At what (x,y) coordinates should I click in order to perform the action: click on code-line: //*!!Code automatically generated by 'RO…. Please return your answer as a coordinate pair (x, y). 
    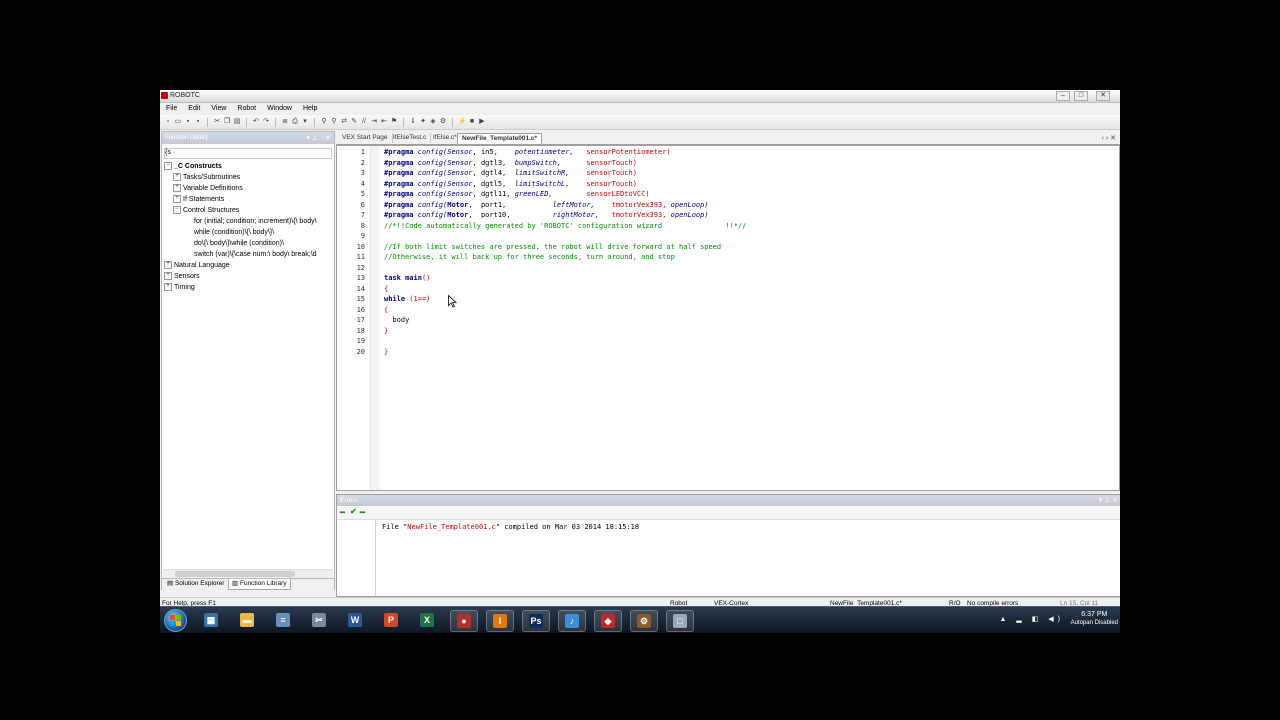
    Looking at the image, I should click on (565, 226).